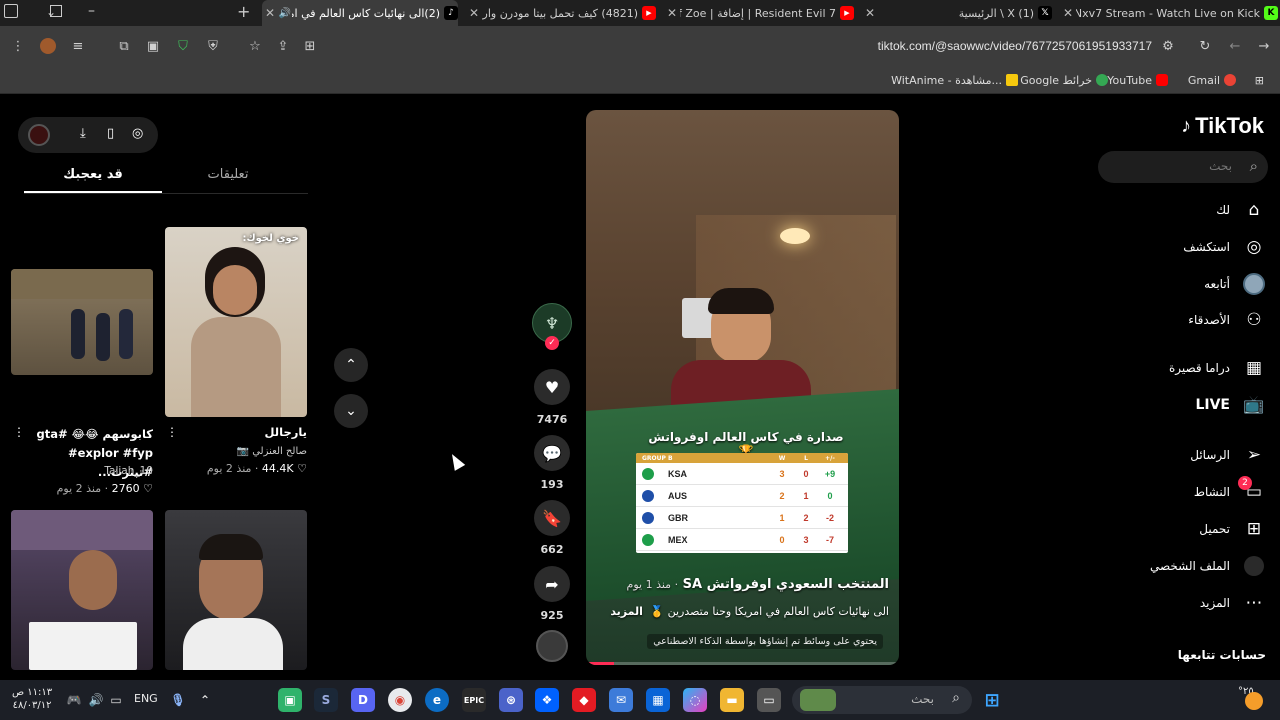 The height and width of the screenshot is (720, 1280). I want to click on tab-kick: ✕ Nxv7 Stream - Watch Live on Kick K, so click(1169, 13).